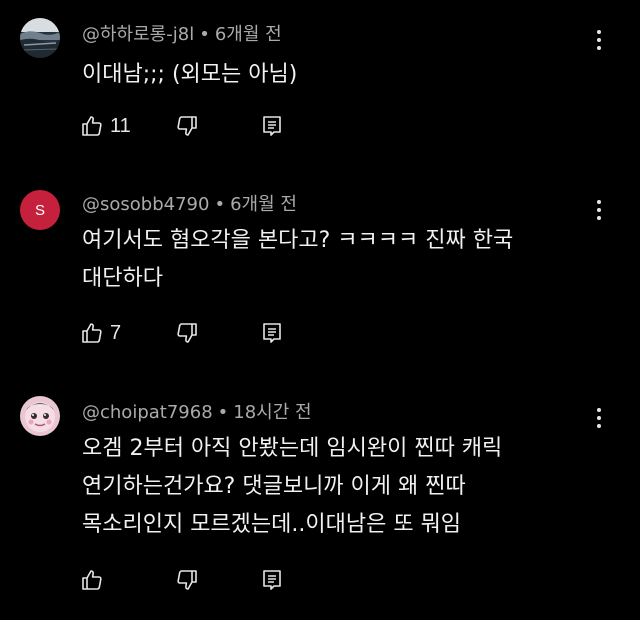  I want to click on comment-meta: @하하로롱-j8l • 6개월 전, so click(182, 33).